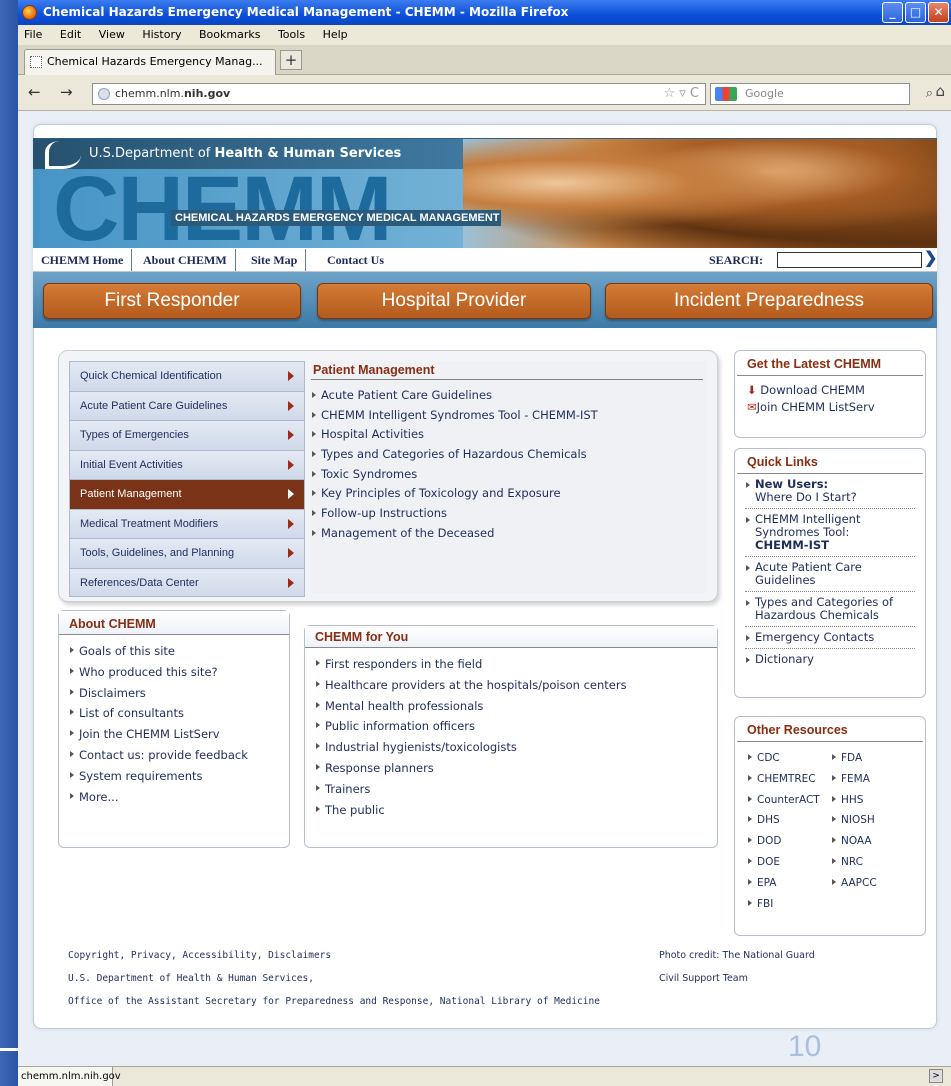  Describe the element at coordinates (174, 713) in the screenshot. I see `about-link: List of consultants` at that location.